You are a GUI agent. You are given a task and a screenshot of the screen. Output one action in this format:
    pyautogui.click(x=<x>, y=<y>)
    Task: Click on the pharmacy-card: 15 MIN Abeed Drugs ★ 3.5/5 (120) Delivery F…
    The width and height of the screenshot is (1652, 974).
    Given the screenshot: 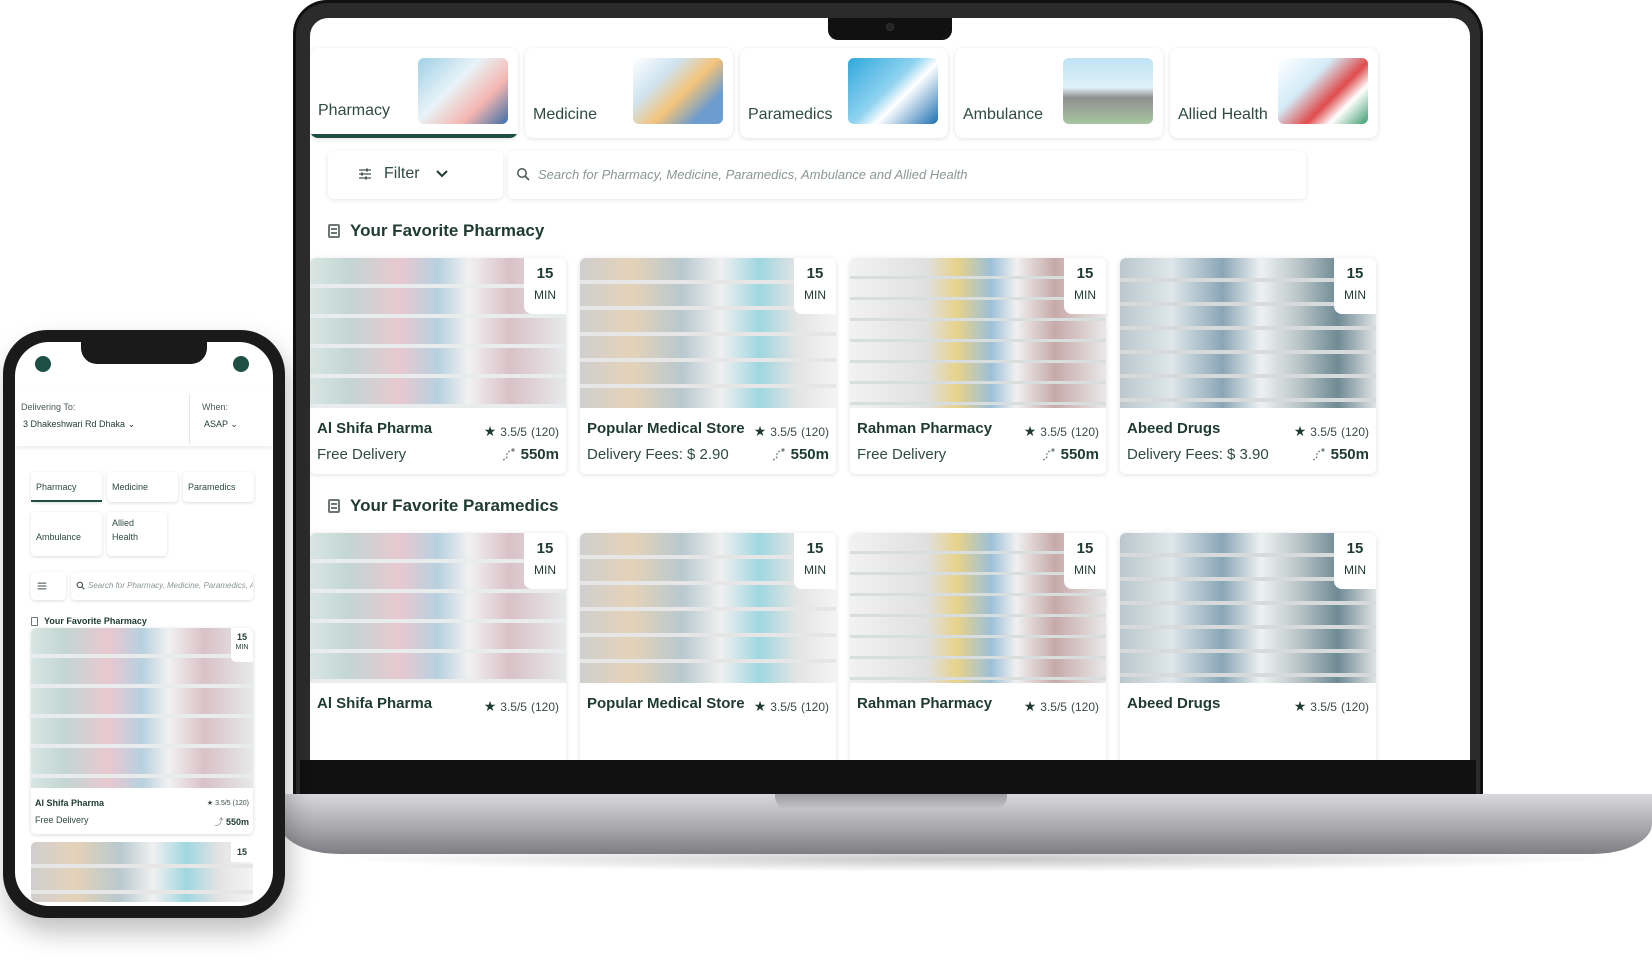 What is the action you would take?
    pyautogui.click(x=1248, y=366)
    